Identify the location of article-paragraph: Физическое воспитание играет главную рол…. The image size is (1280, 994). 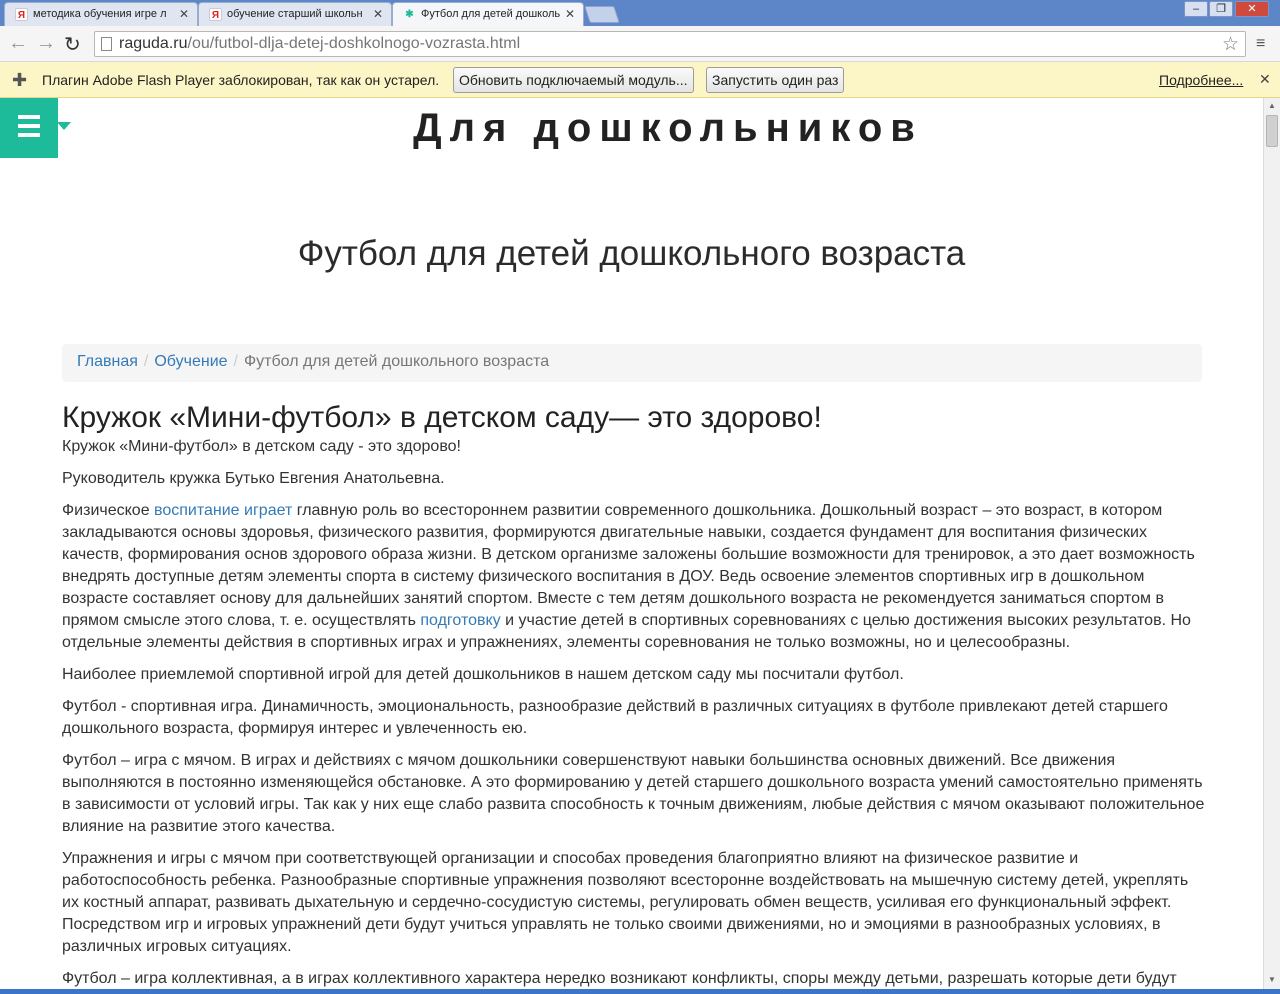
(634, 577).